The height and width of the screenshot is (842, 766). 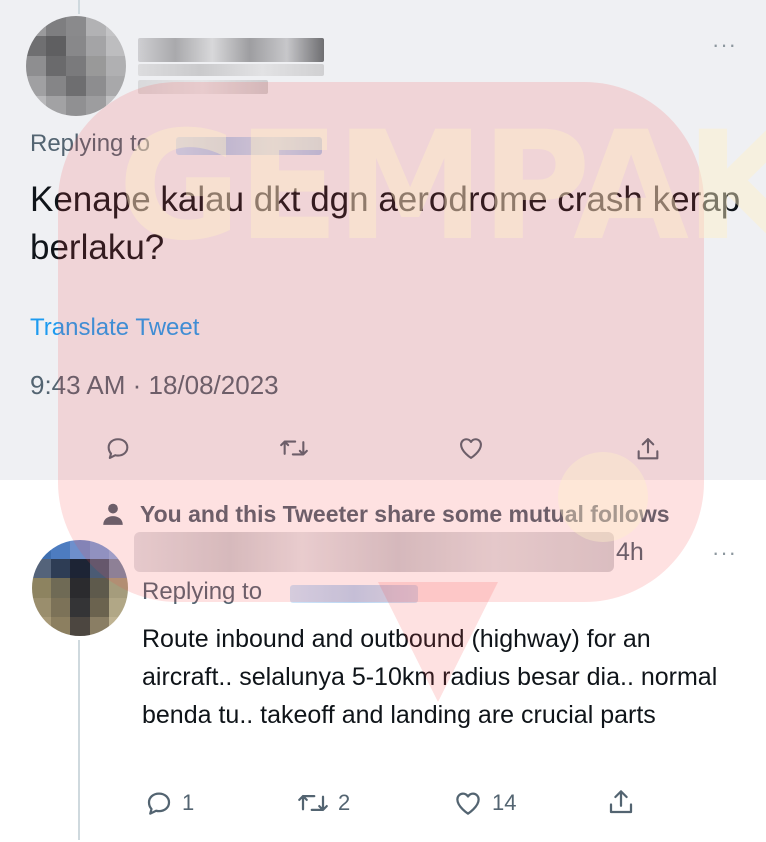 I want to click on reply-replying-to-handle-blurred, so click(x=354, y=594).